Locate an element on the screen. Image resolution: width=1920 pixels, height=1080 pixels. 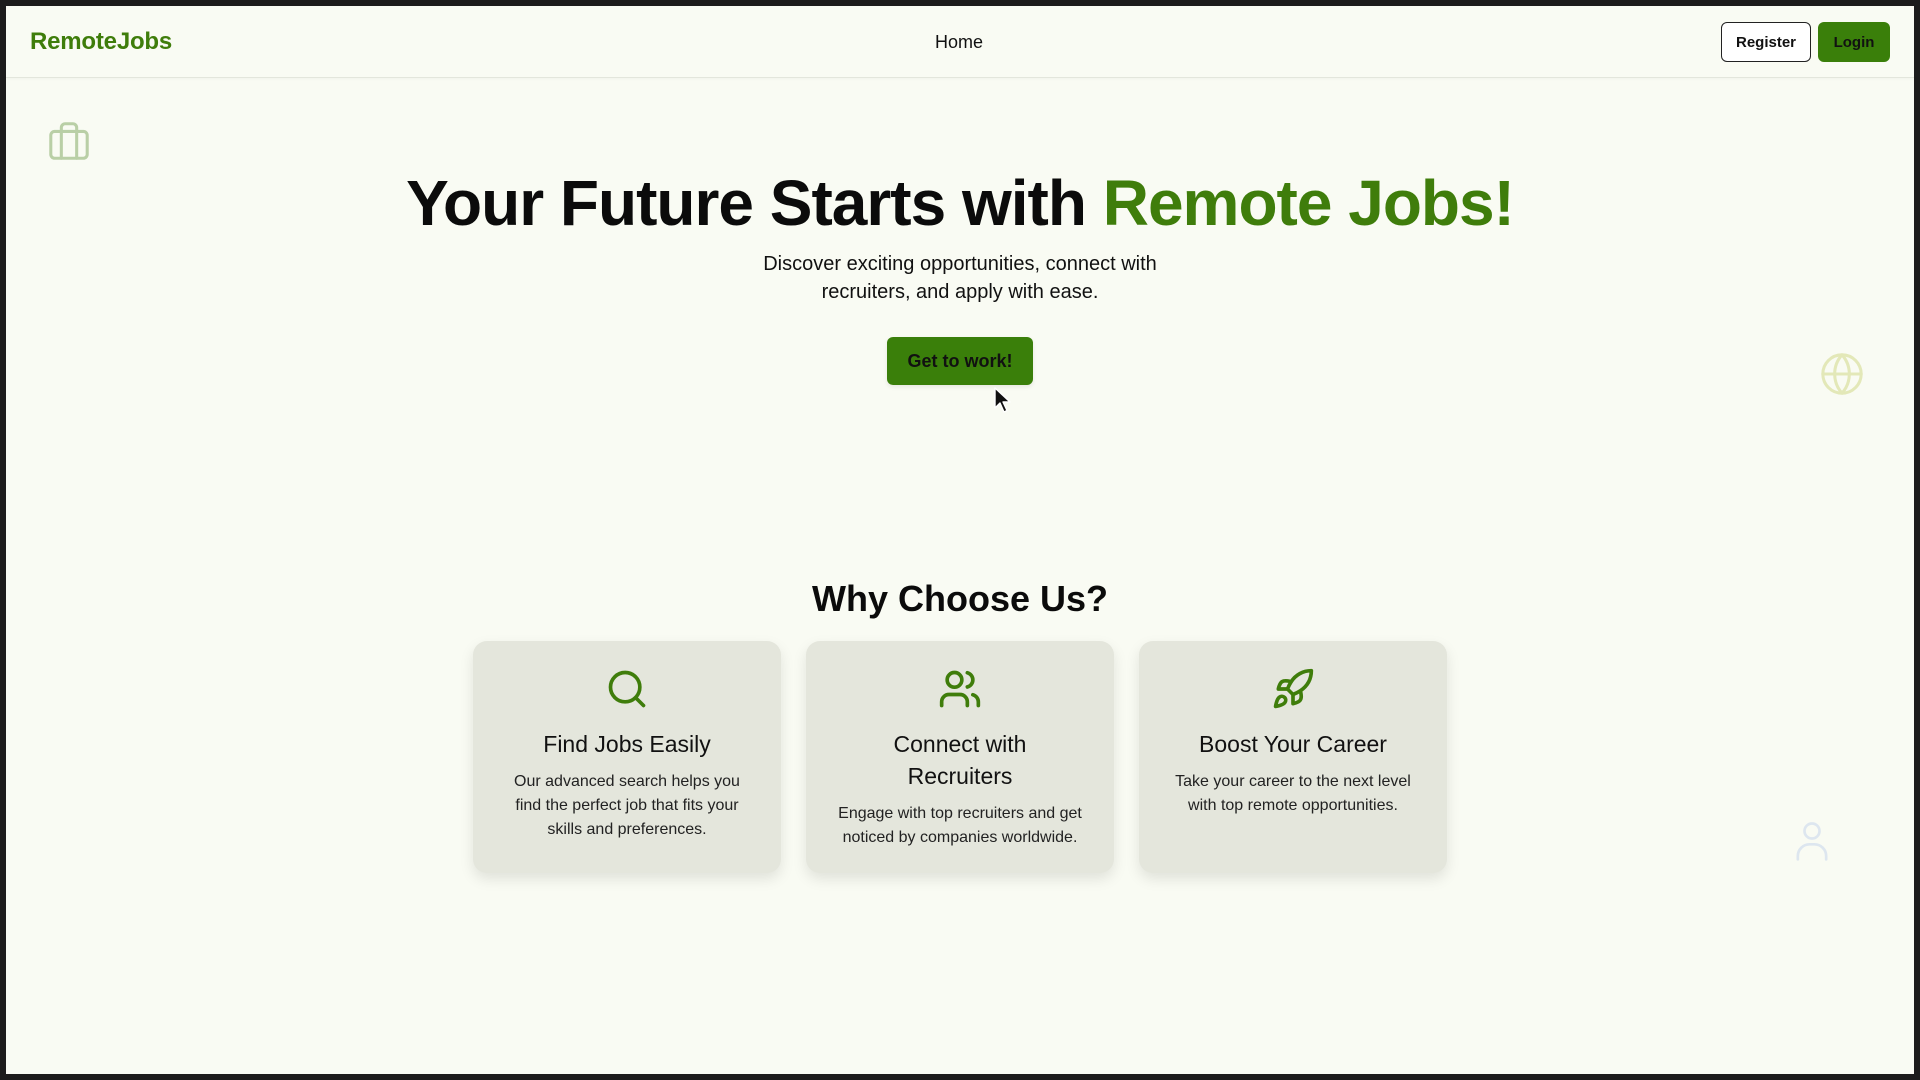
nav-home-link: Home is located at coordinates (959, 42).